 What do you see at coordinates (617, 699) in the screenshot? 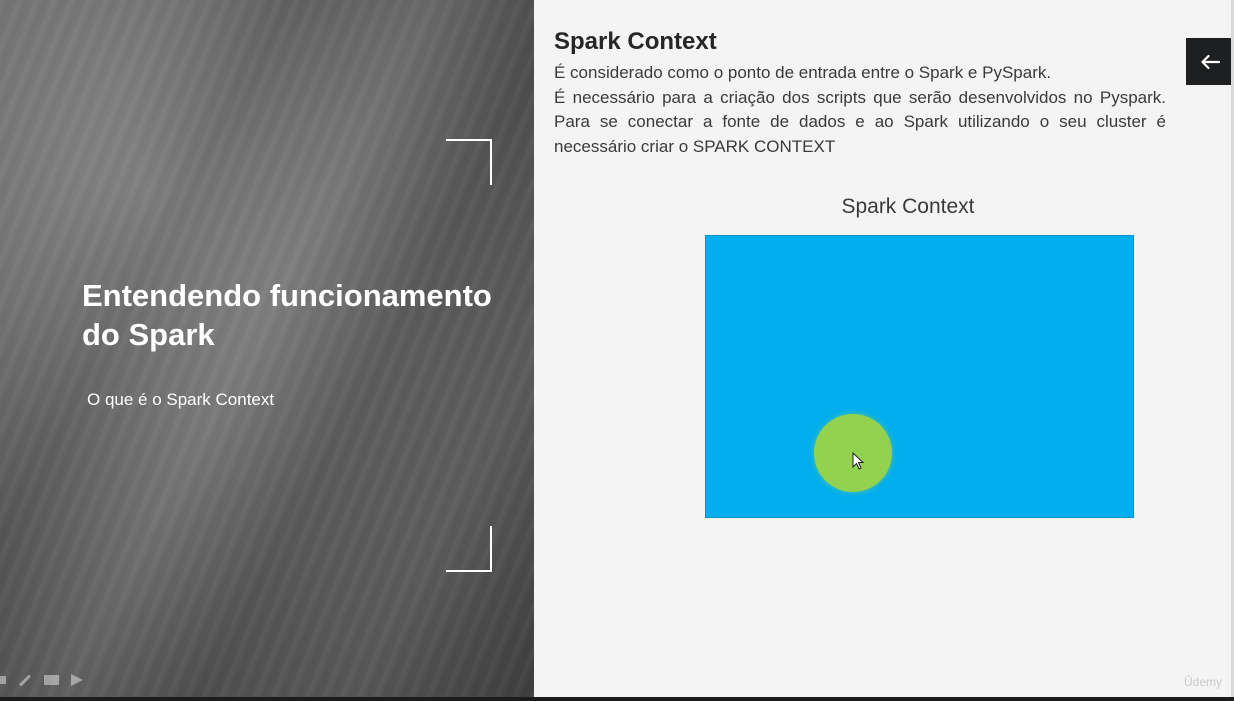
I see `bottom-bar` at bounding box center [617, 699].